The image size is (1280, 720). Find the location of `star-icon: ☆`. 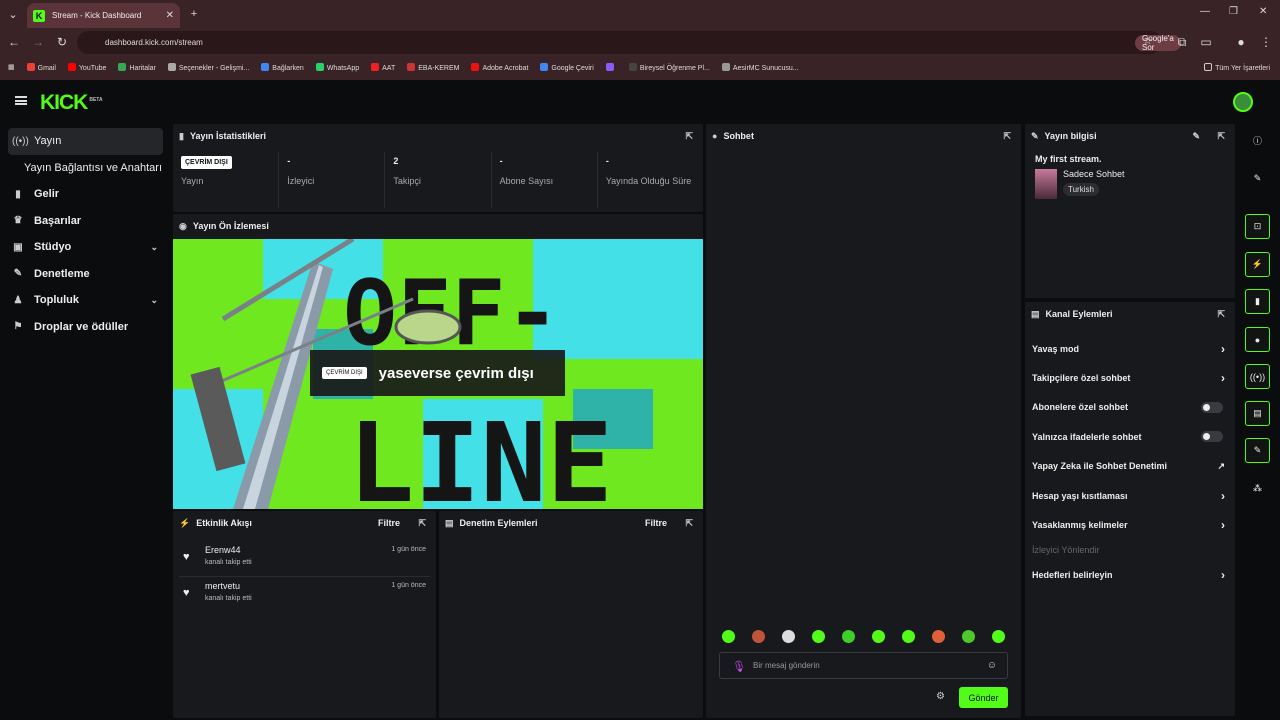

star-icon: ☆ is located at coordinates (1147, 41).